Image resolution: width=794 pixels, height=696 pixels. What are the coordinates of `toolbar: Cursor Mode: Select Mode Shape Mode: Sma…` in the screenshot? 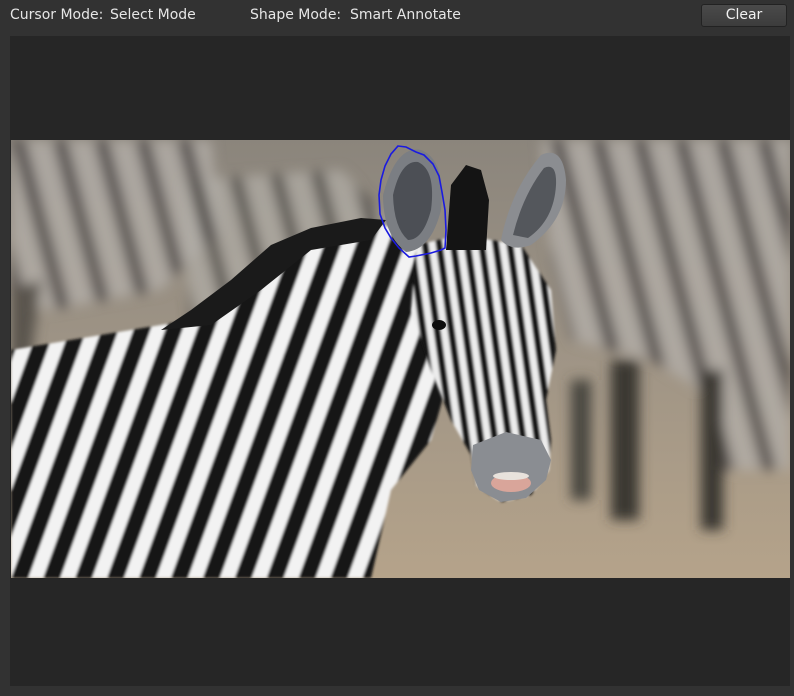 It's located at (397, 17).